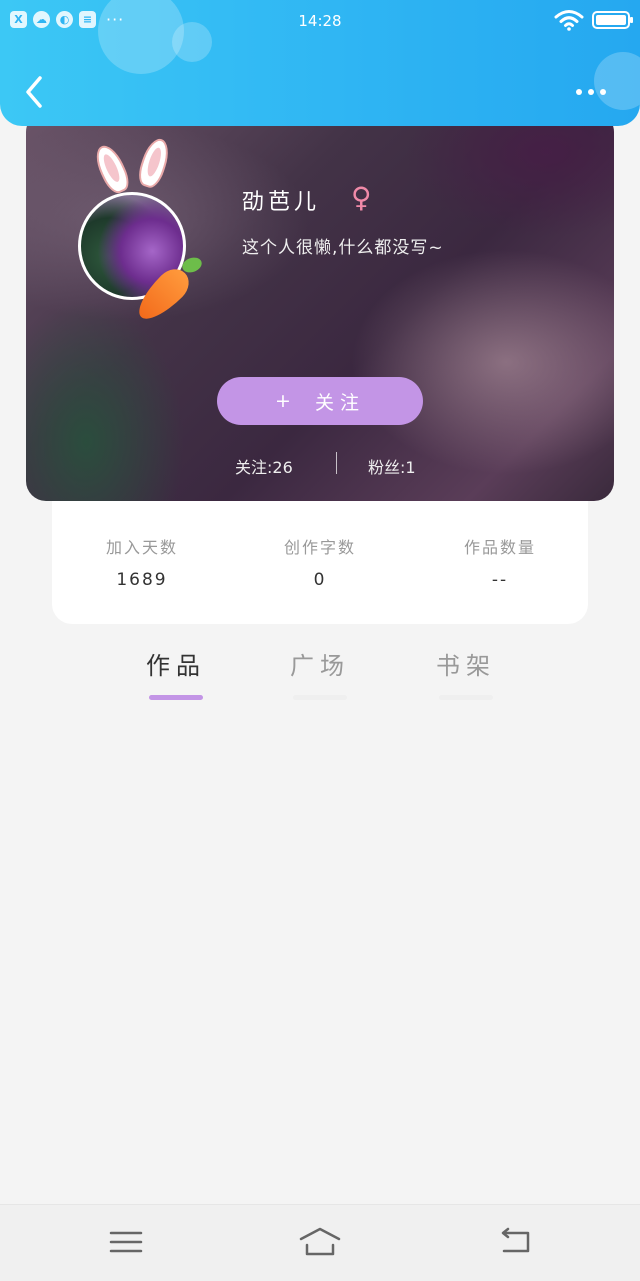  I want to click on username: 劭芭儿, so click(281, 202).